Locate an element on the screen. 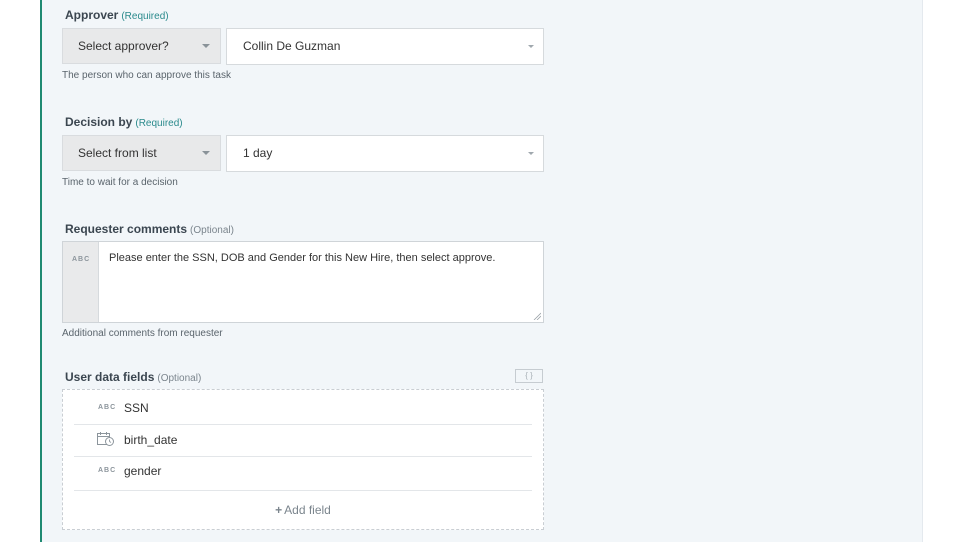 Image resolution: width=960 pixels, height=542 pixels. add-field-button: + Add field is located at coordinates (303, 510).